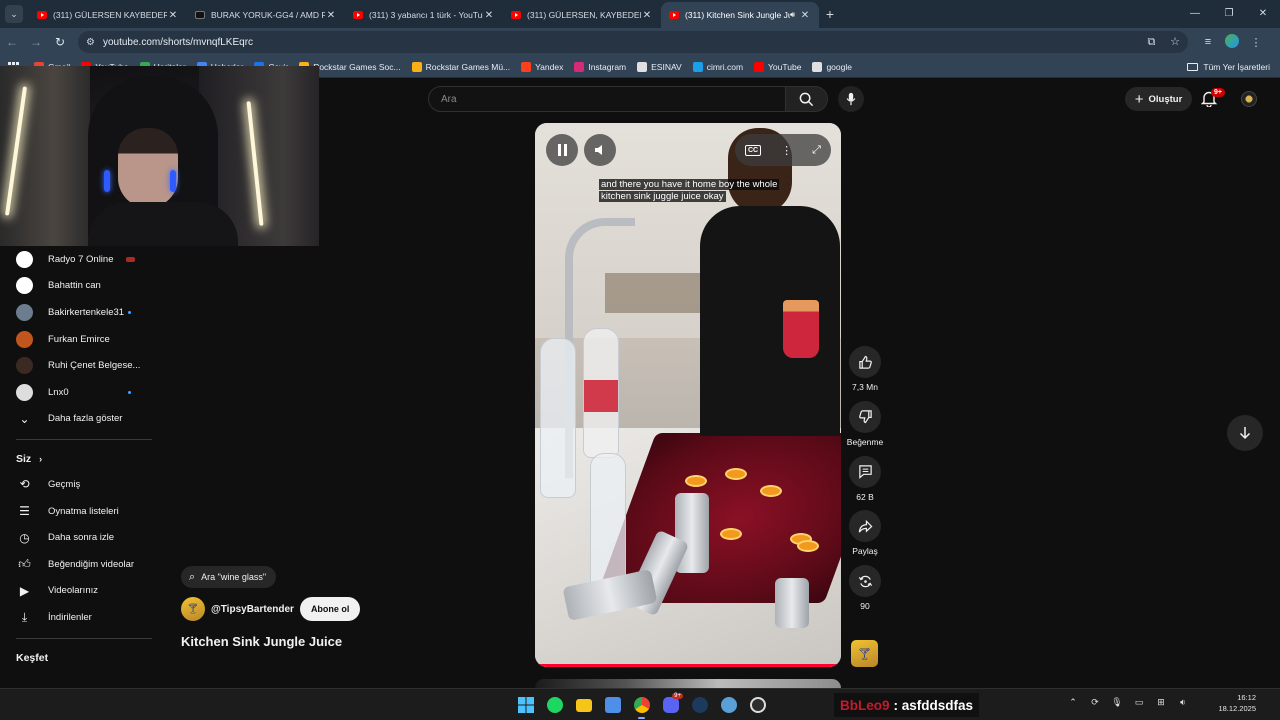 The image size is (1280, 720). What do you see at coordinates (261, 641) in the screenshot?
I see `short-title: Kitchen Sink Jungle Juice` at bounding box center [261, 641].